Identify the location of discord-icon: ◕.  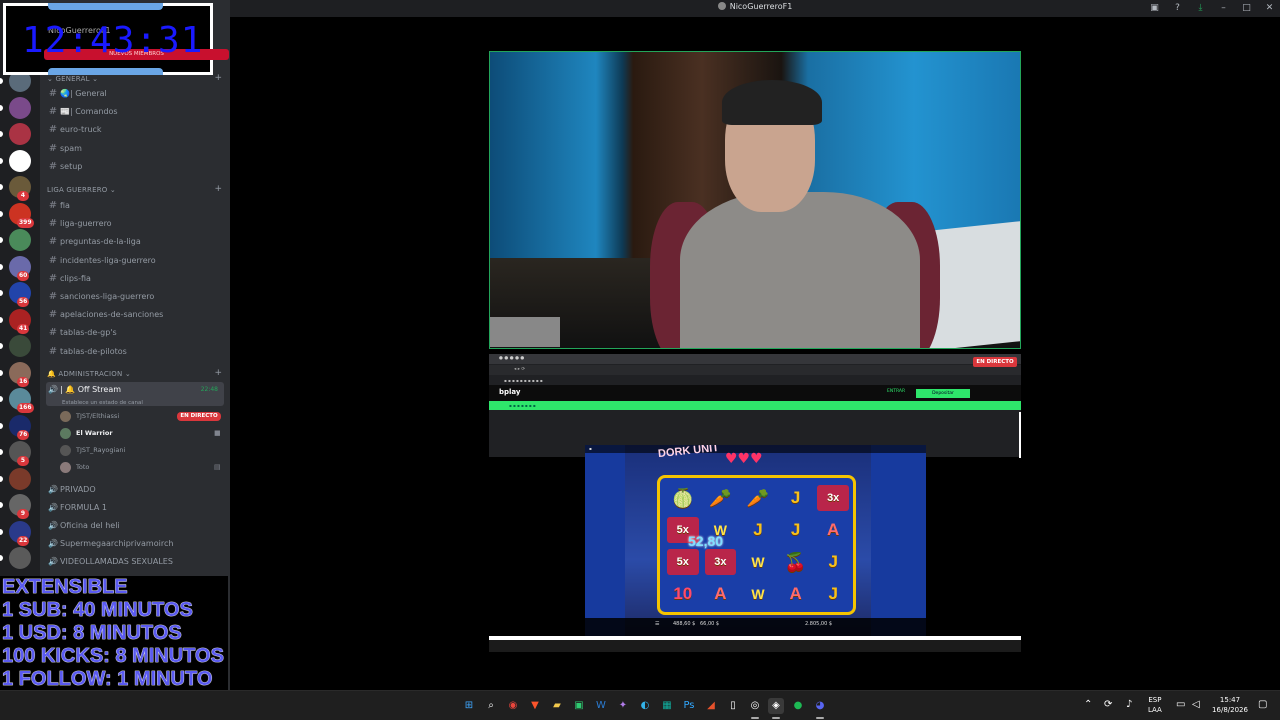
(820, 708).